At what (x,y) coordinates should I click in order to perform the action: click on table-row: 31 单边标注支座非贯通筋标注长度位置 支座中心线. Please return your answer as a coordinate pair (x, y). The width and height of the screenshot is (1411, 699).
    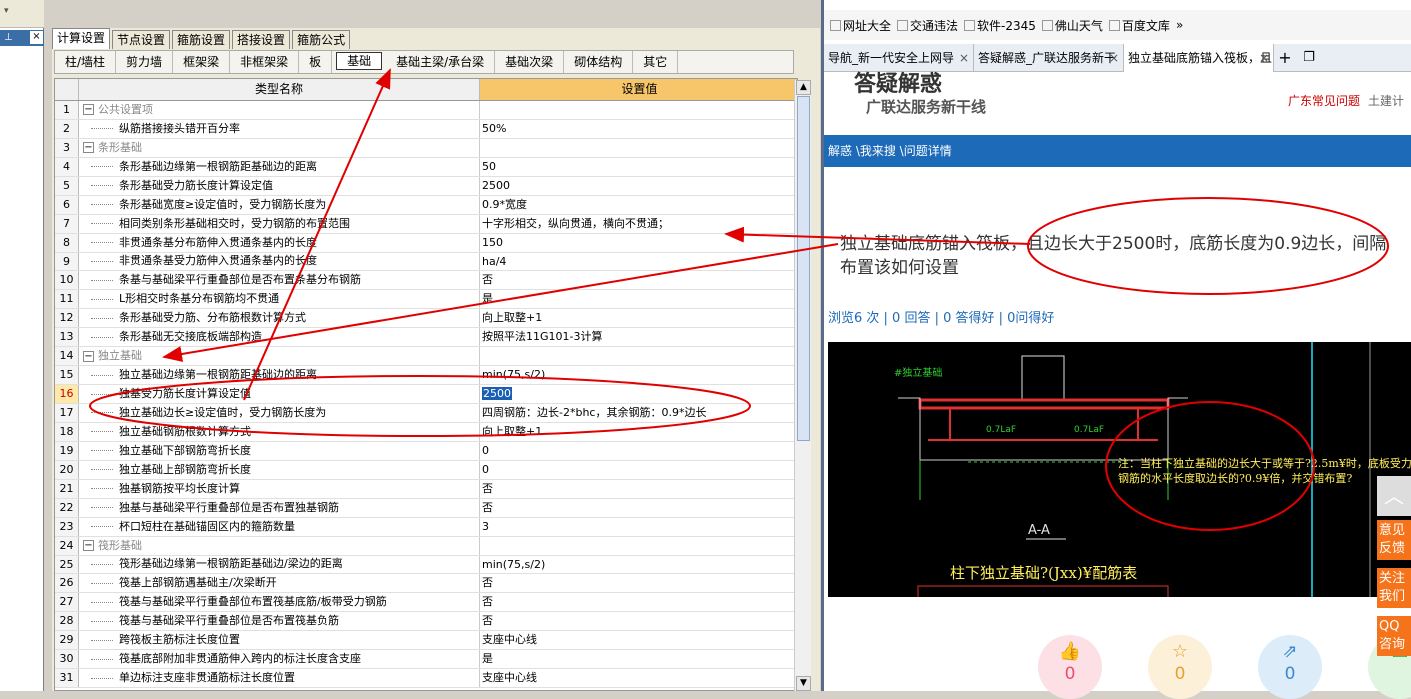
    Looking at the image, I should click on (426, 679).